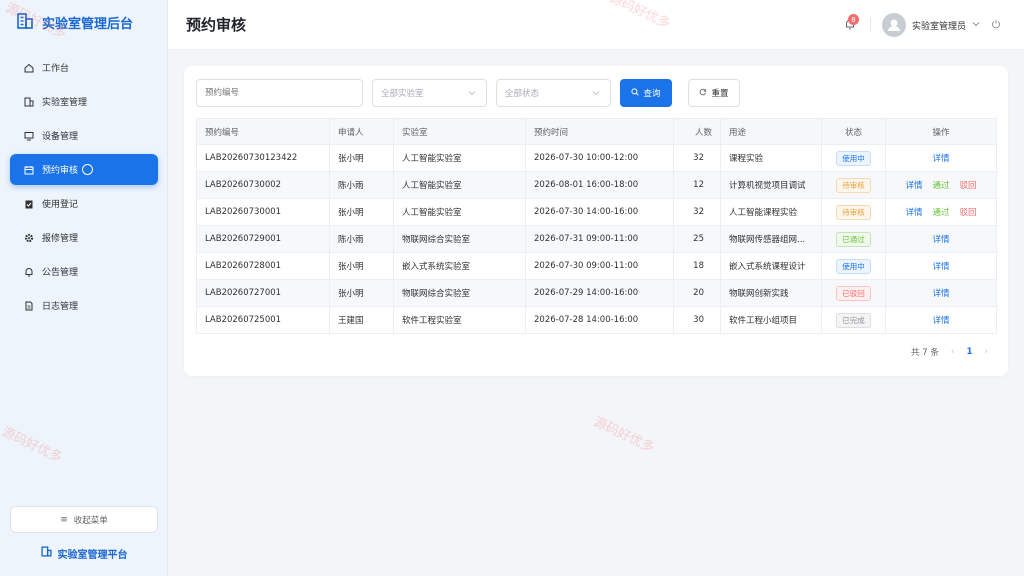 This screenshot has width=1024, height=576. I want to click on notification-badge: 8, so click(853, 19).